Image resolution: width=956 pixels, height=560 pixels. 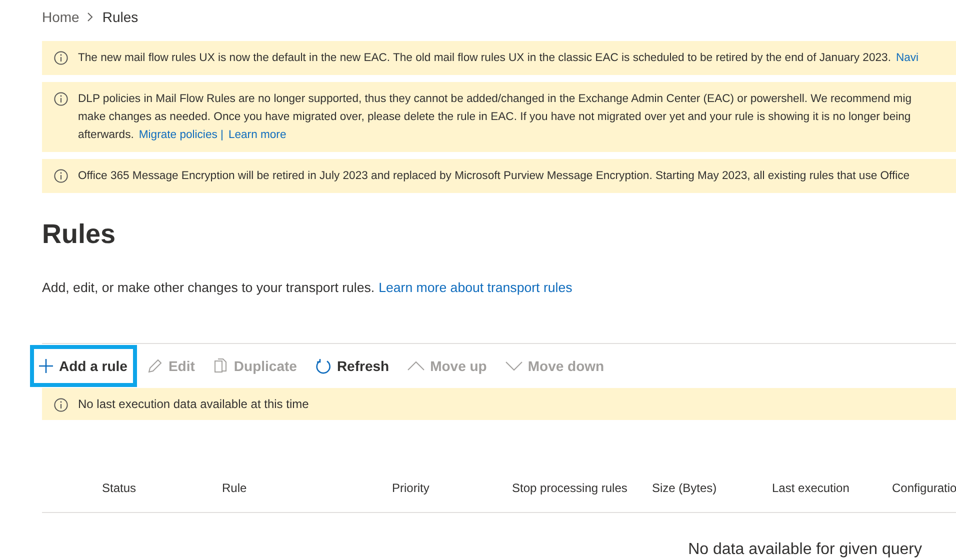 I want to click on toolbar-button: Refresh, so click(x=352, y=366).